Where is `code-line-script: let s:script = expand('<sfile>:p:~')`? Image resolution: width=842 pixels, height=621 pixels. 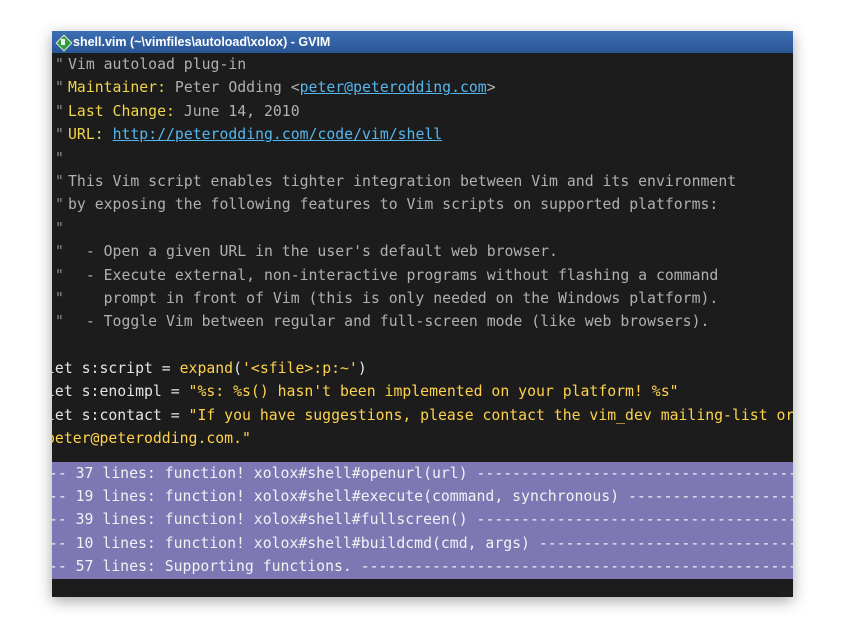 code-line-script: let s:script = expand('<sfile>:p:~') is located at coordinates (422, 368).